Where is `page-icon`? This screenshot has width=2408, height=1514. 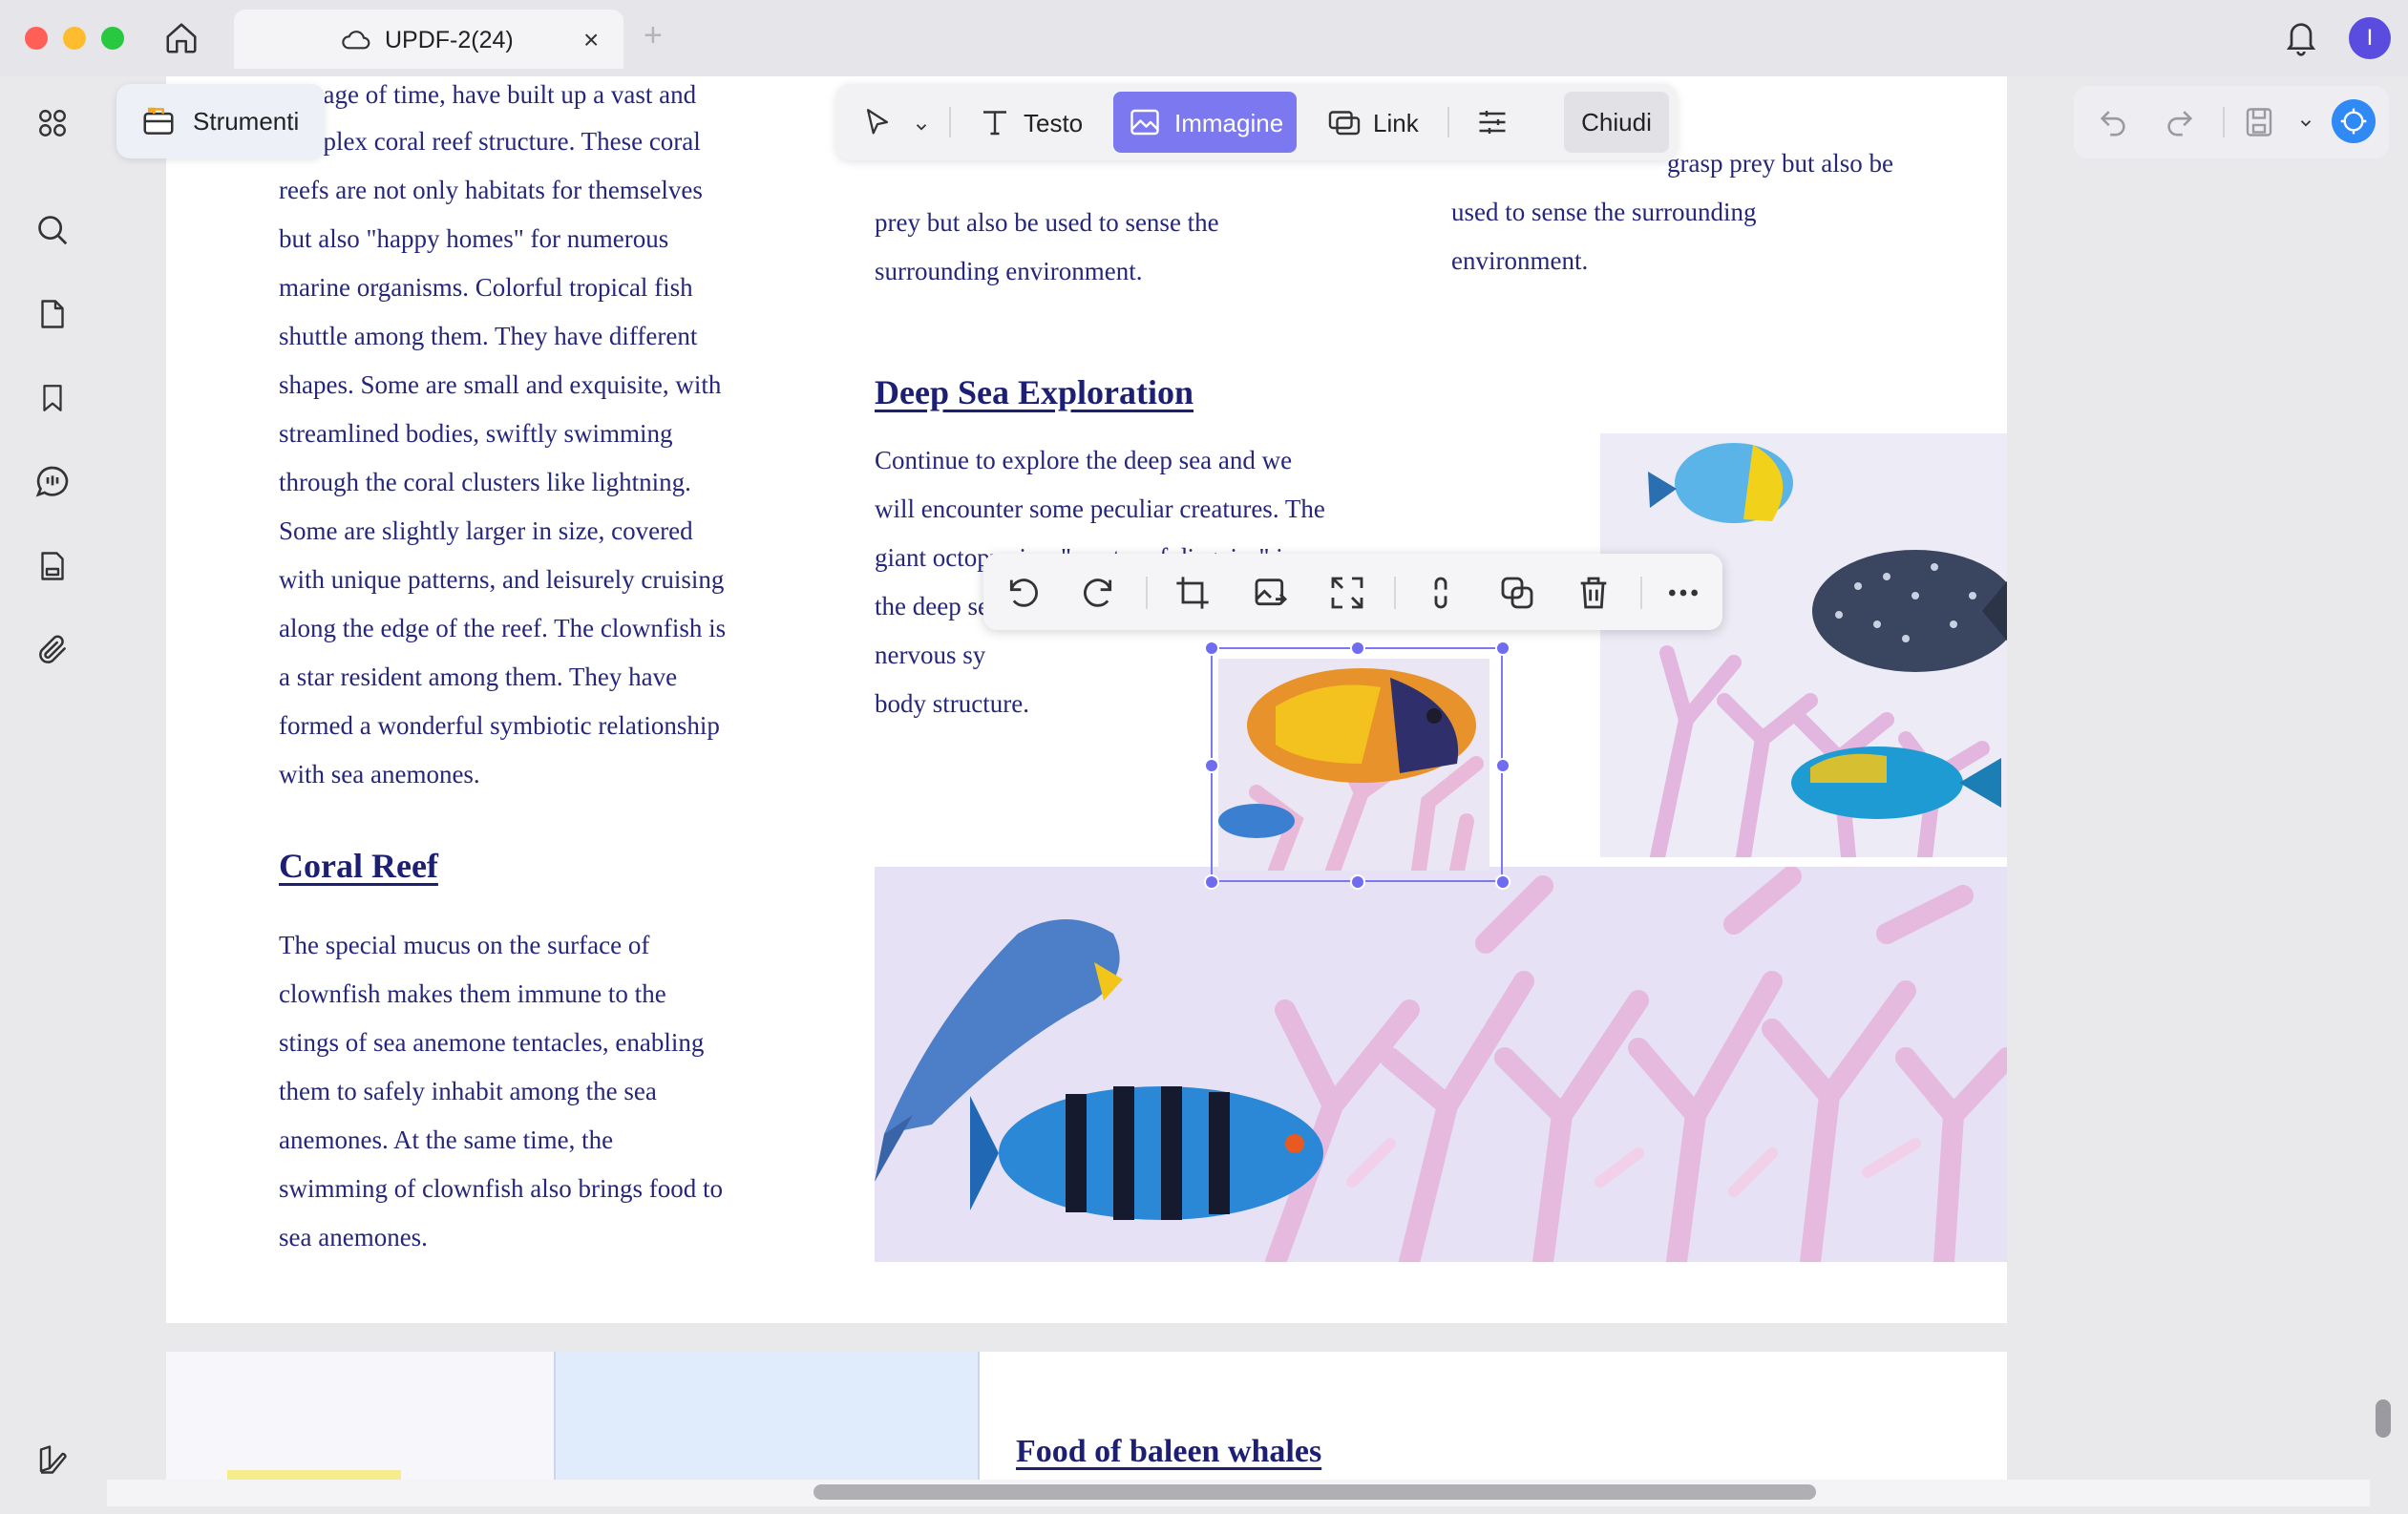
page-icon is located at coordinates (52, 314).